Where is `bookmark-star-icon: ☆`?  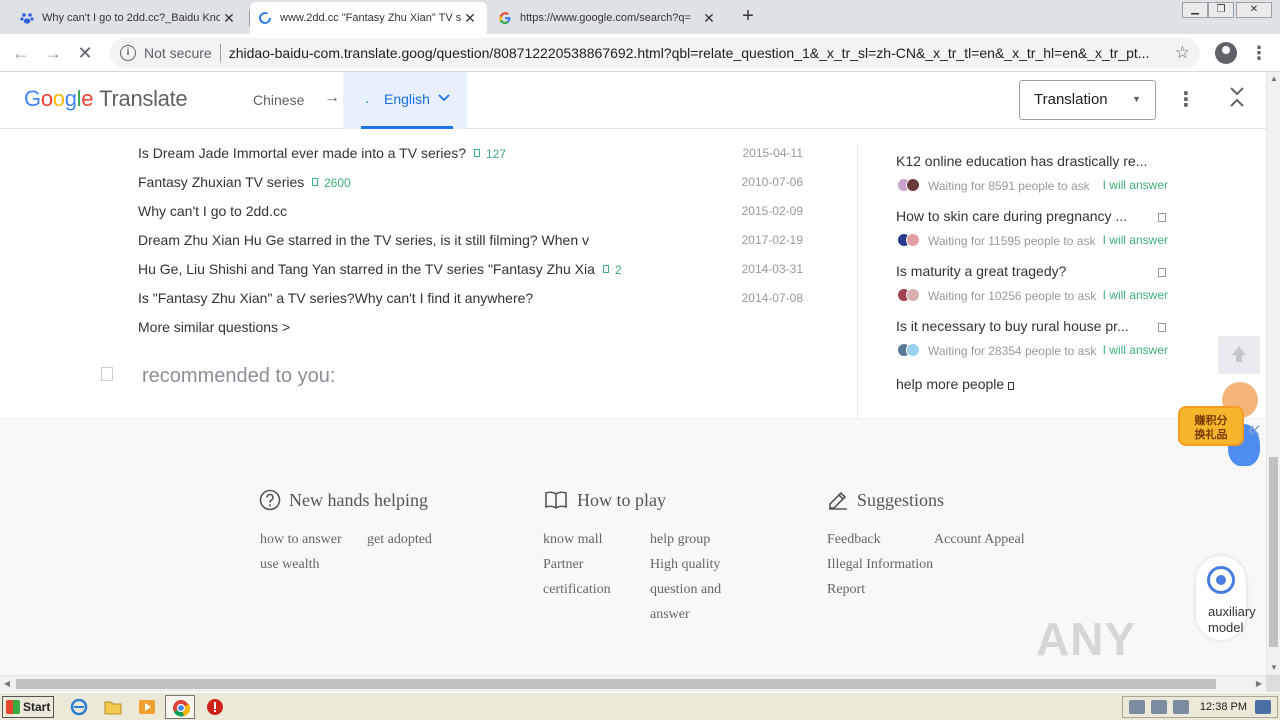
bookmark-star-icon: ☆ is located at coordinates (1182, 53).